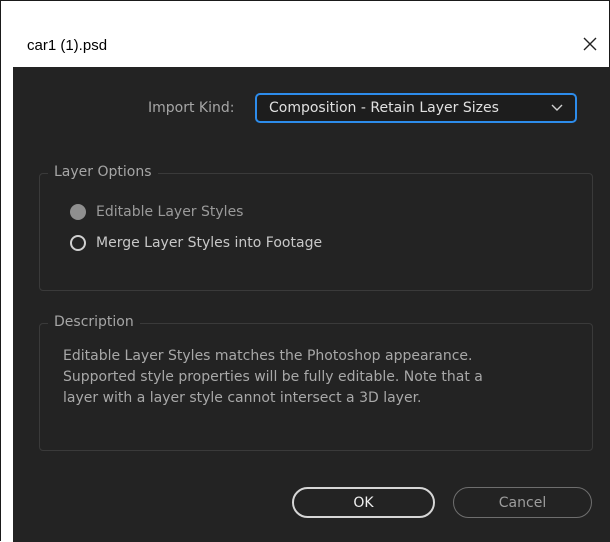 This screenshot has width=610, height=542. I want to click on cancel-button: Cancel, so click(522, 502).